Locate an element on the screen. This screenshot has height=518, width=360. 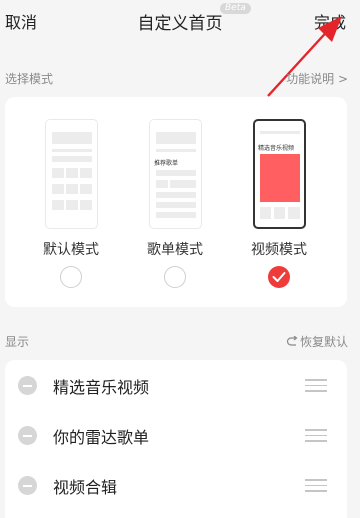
list-item-label: 视频合辑 is located at coordinates (85, 487).